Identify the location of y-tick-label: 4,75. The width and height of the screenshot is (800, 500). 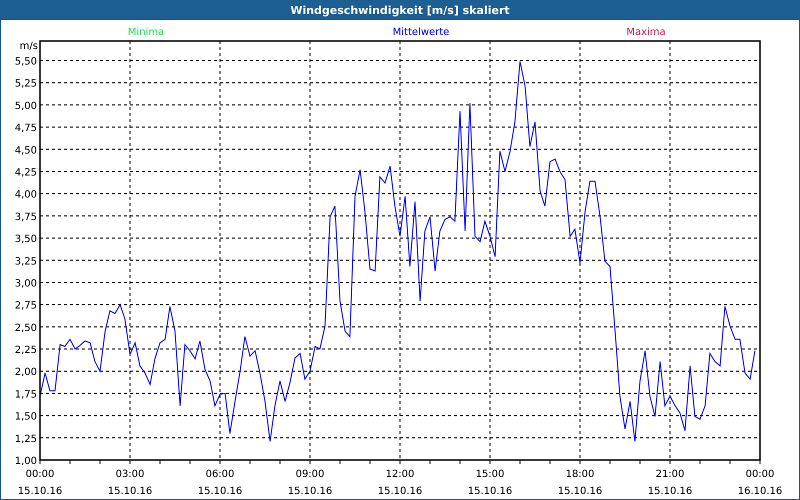
(25, 128).